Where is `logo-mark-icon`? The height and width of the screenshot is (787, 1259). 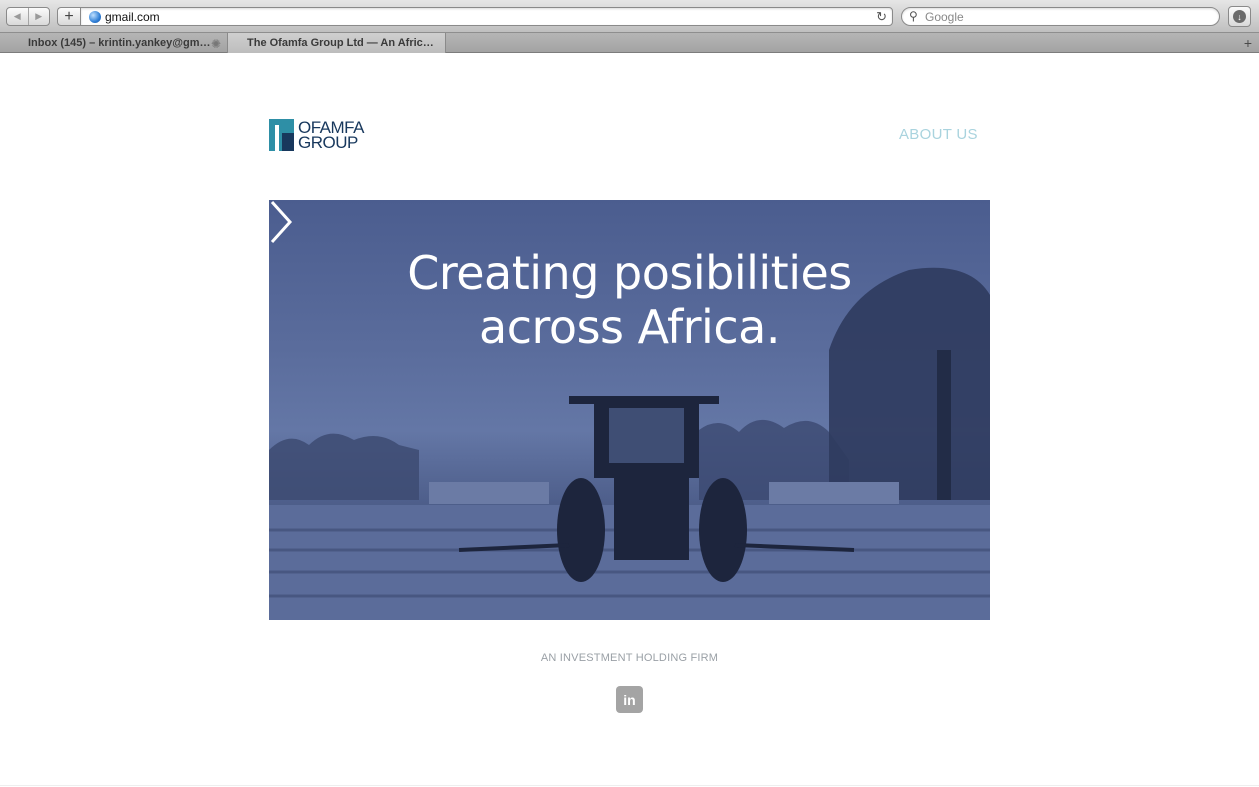
logo-mark-icon is located at coordinates (281, 135).